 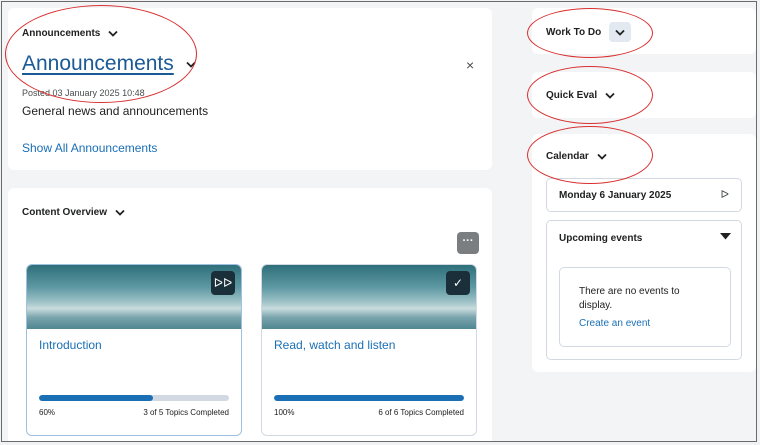 I want to click on check-icon: ✓, so click(x=458, y=283).